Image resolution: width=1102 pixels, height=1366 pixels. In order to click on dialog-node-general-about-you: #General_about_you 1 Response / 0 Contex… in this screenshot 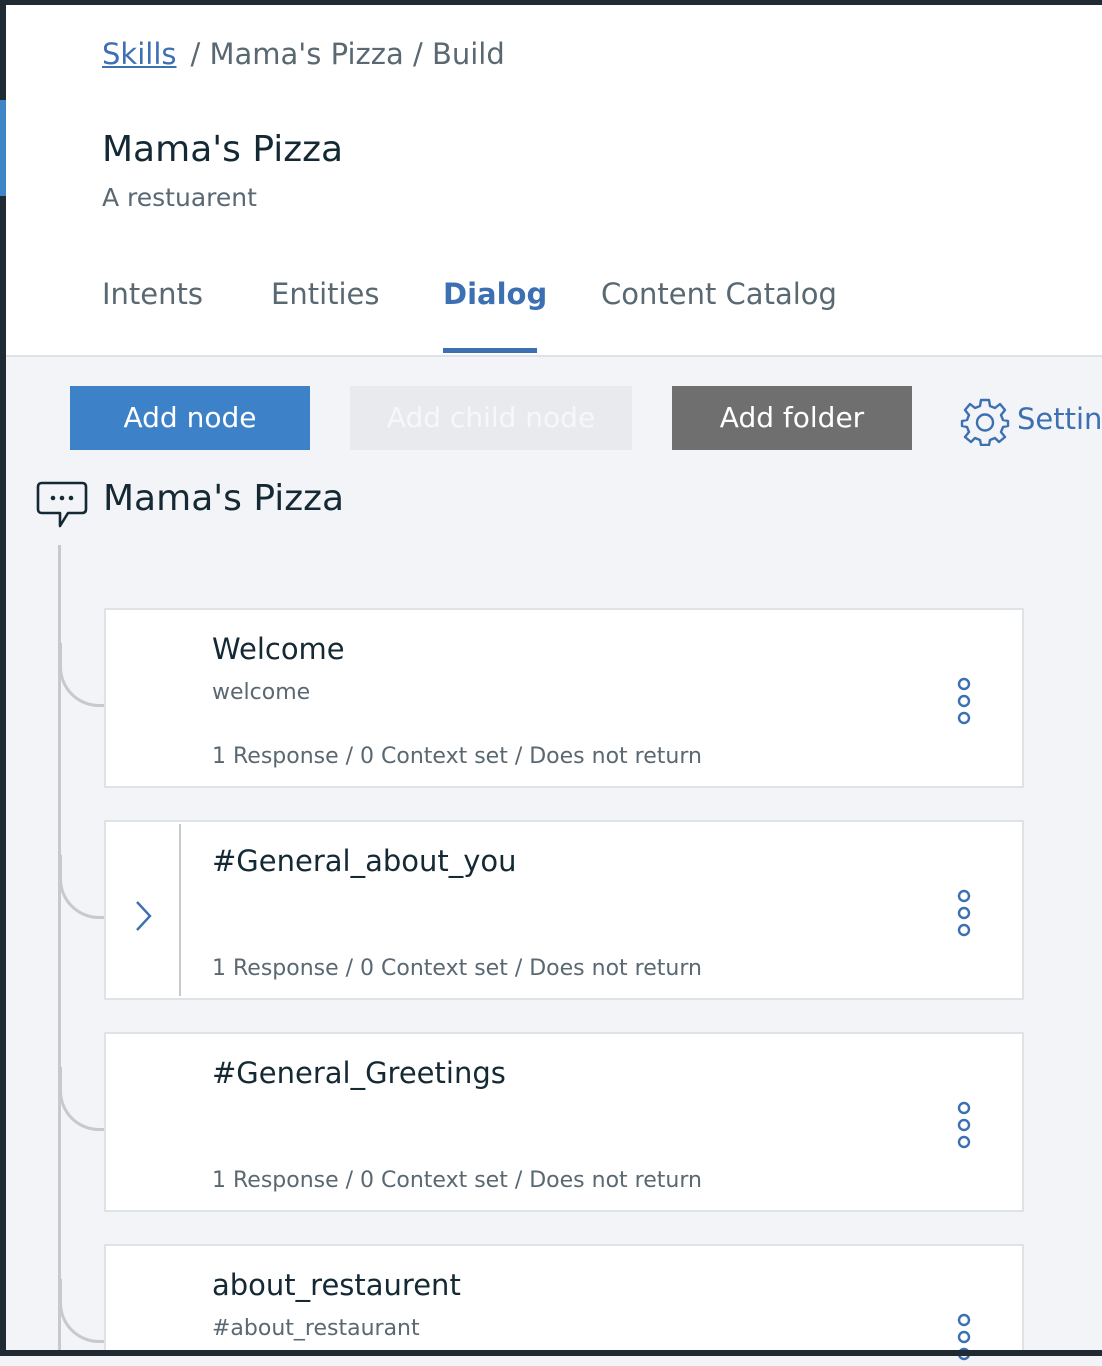, I will do `click(564, 910)`.